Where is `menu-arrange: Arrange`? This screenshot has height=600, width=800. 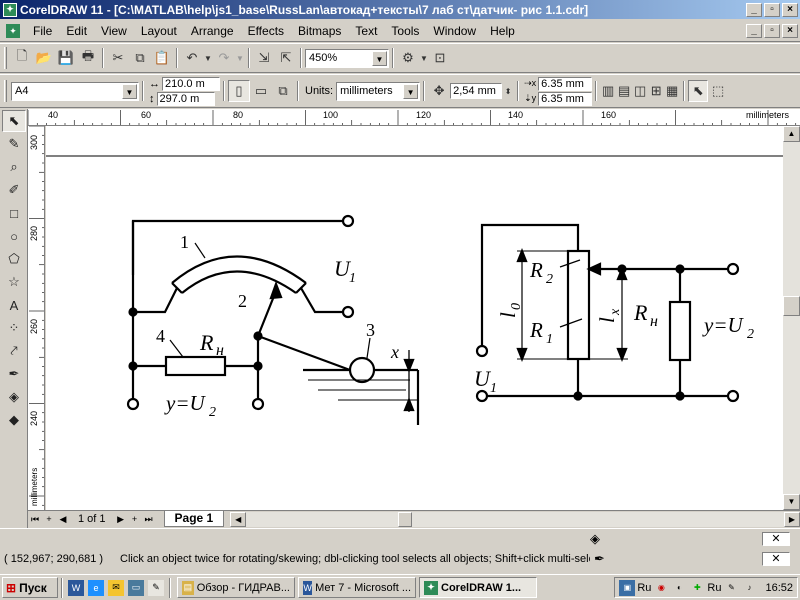
menu-arrange: Arrange is located at coordinates (212, 31).